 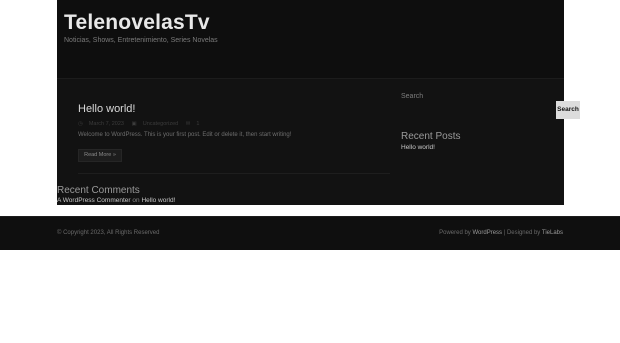 I want to click on site-title: TelenovelasTv, so click(x=137, y=23).